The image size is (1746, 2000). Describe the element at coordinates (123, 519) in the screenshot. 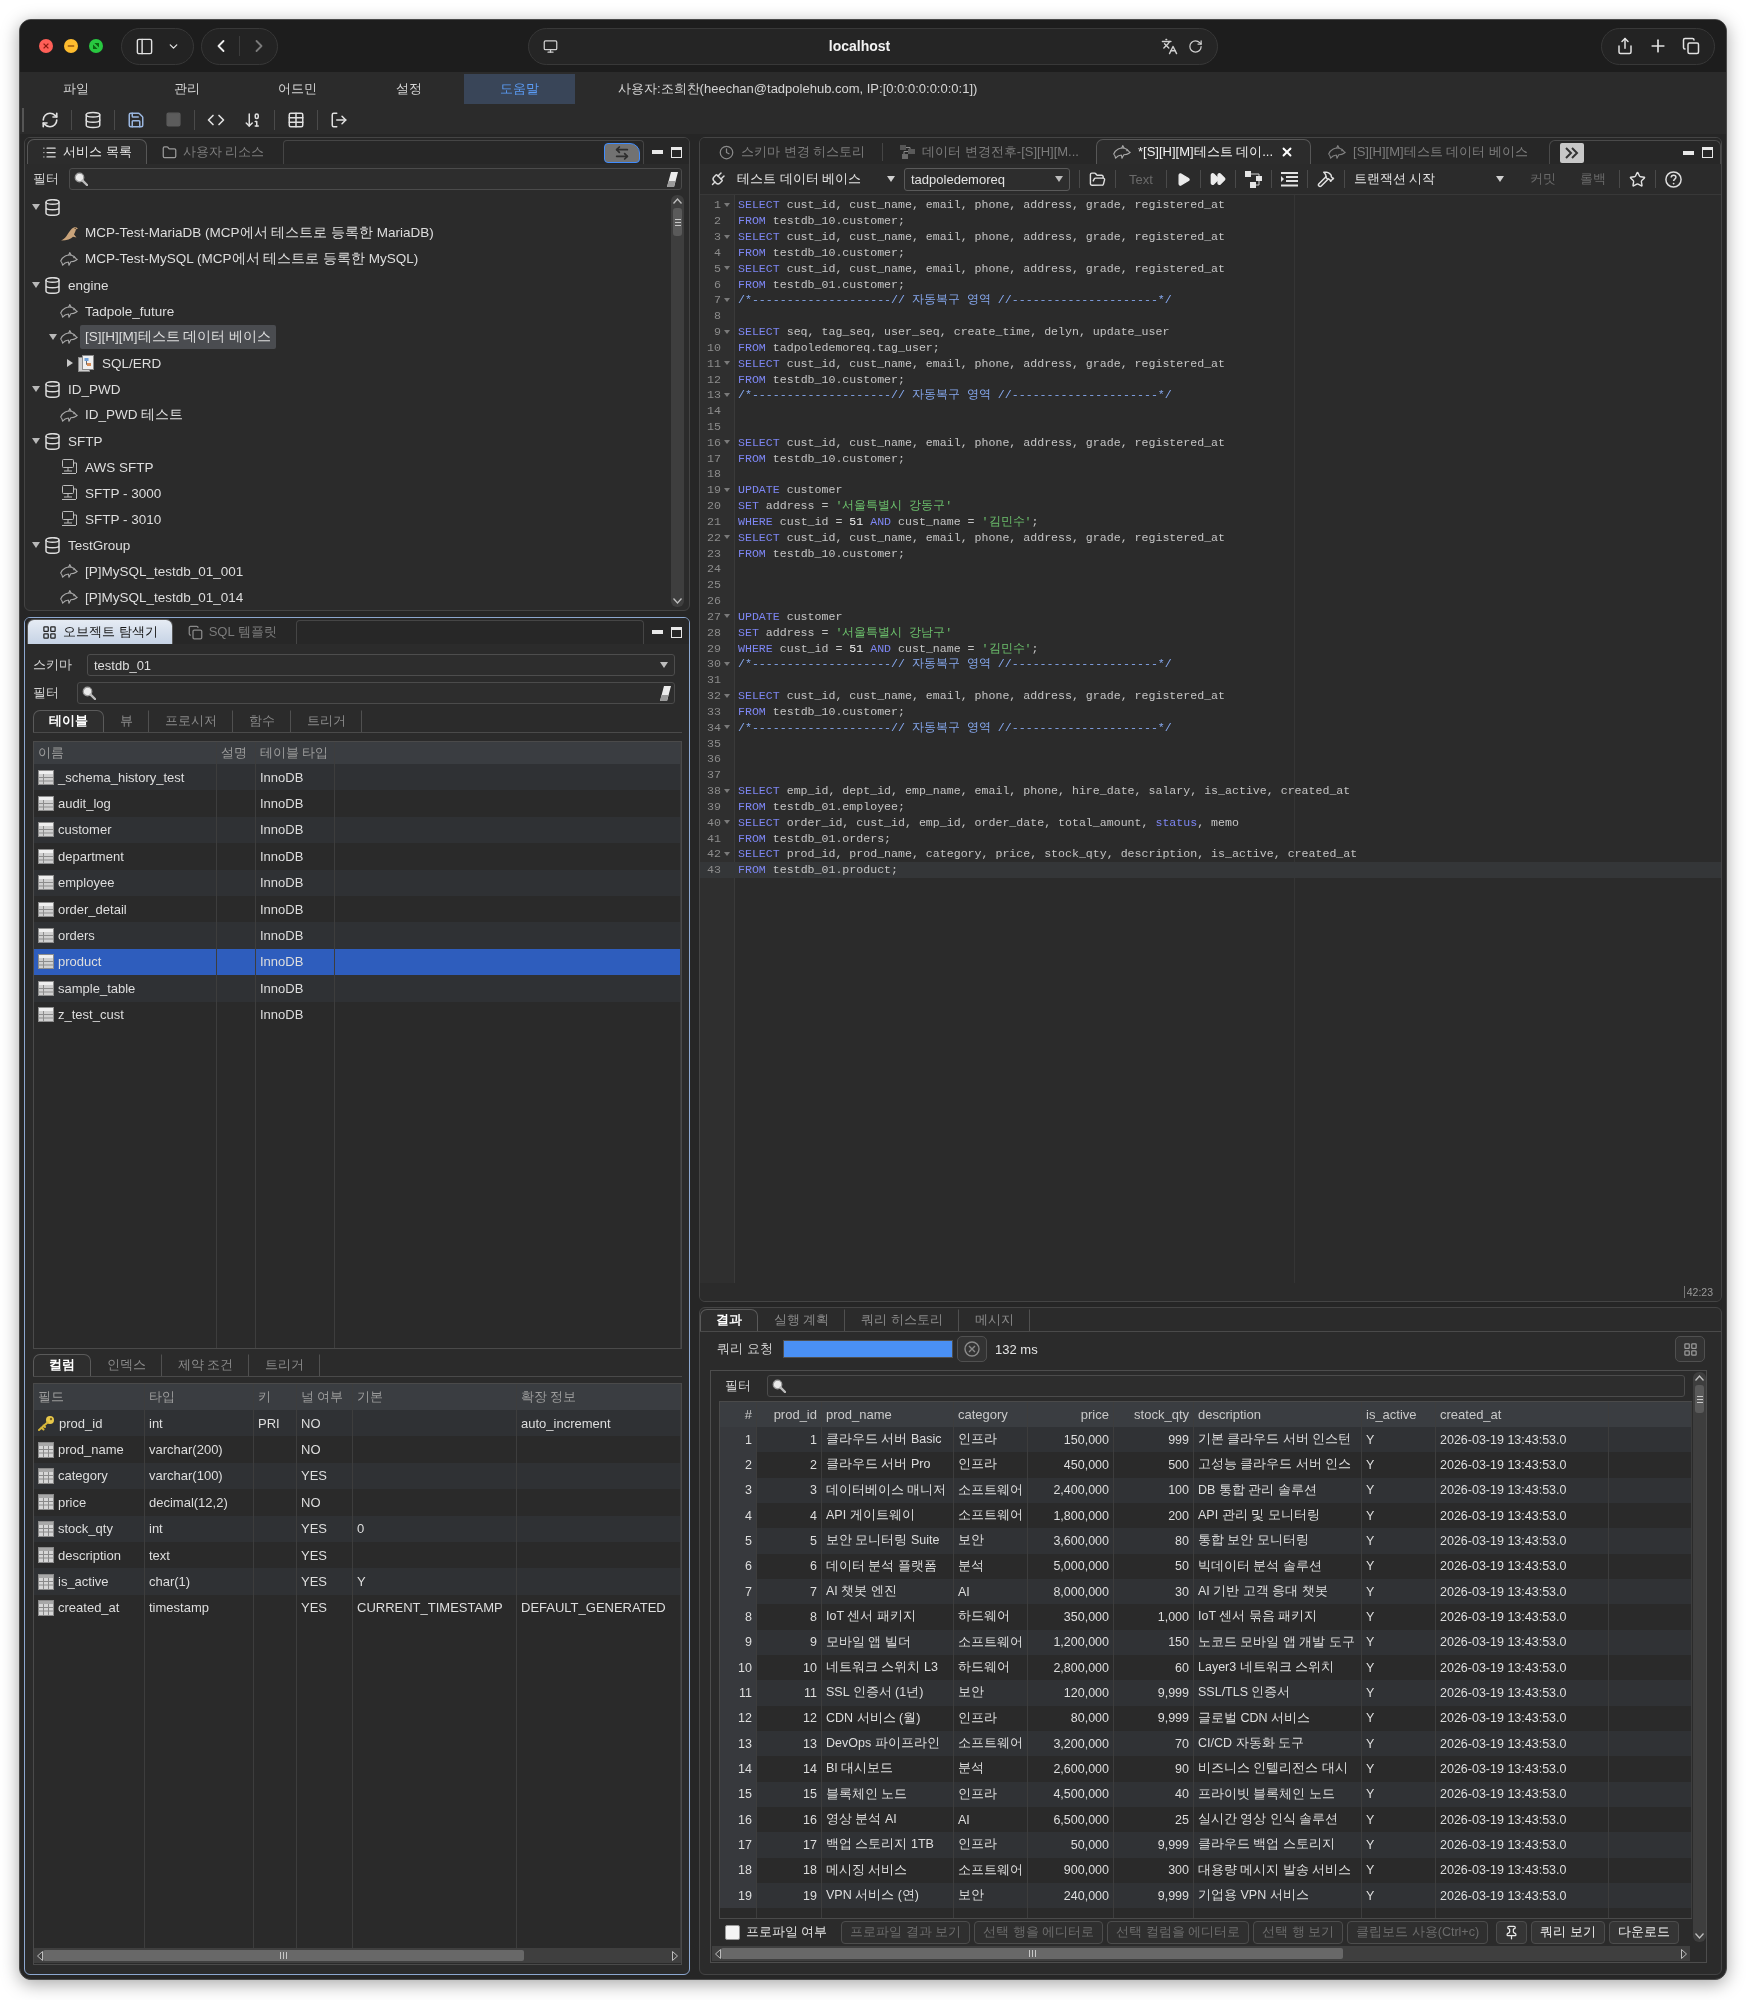

I see `tree-item: SFTP - 3010` at that location.